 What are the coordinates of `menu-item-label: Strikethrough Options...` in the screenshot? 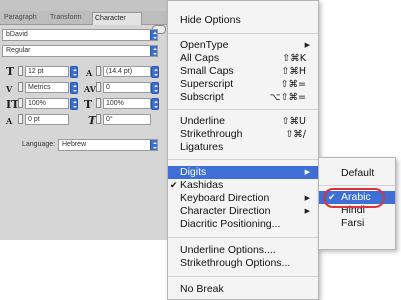 It's located at (235, 263).